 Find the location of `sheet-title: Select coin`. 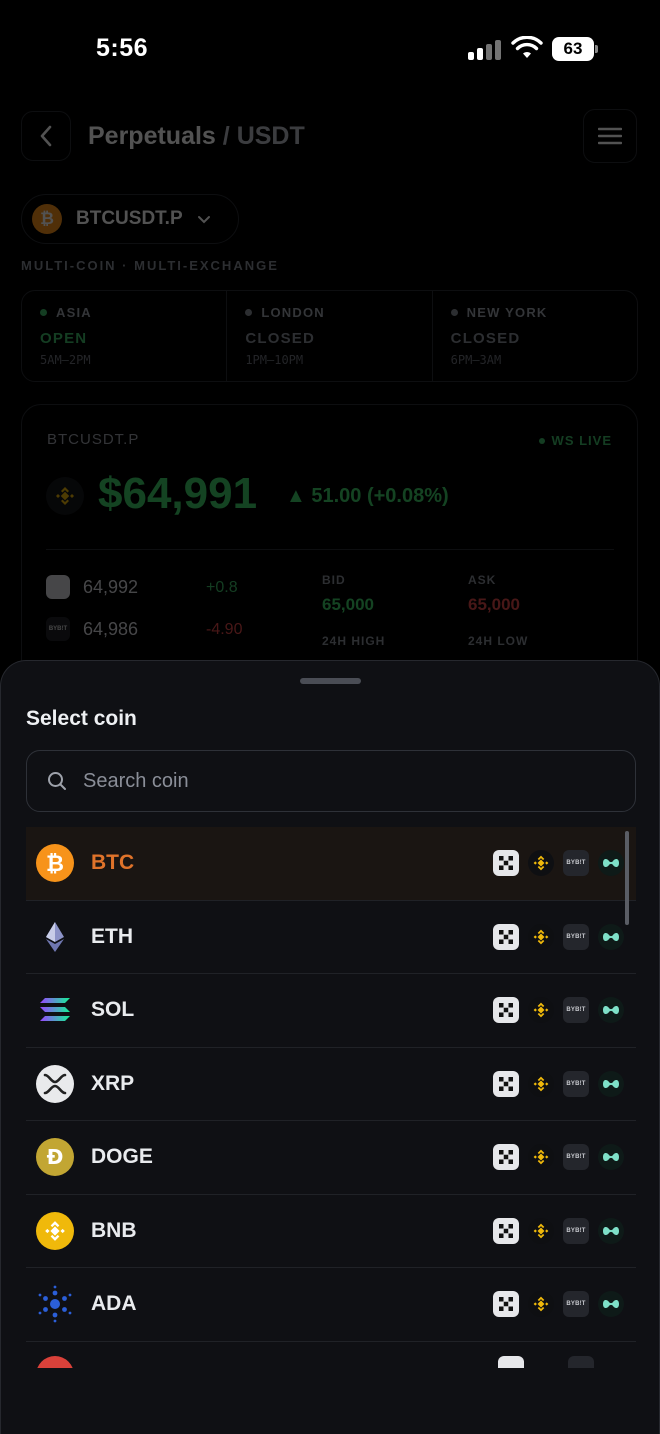

sheet-title: Select coin is located at coordinates (81, 718).